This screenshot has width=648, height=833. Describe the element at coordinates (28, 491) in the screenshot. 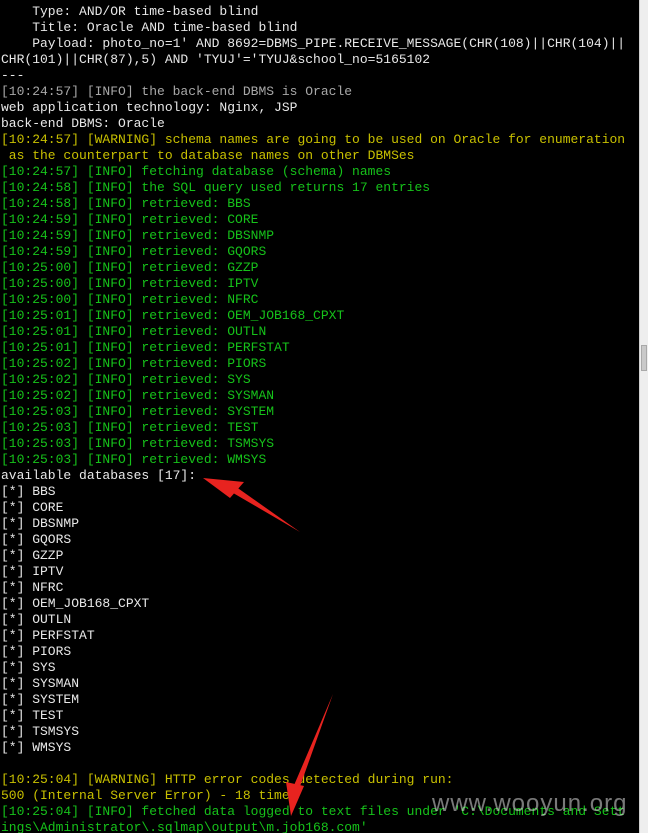

I see `terminal-line: [*] BBS` at that location.